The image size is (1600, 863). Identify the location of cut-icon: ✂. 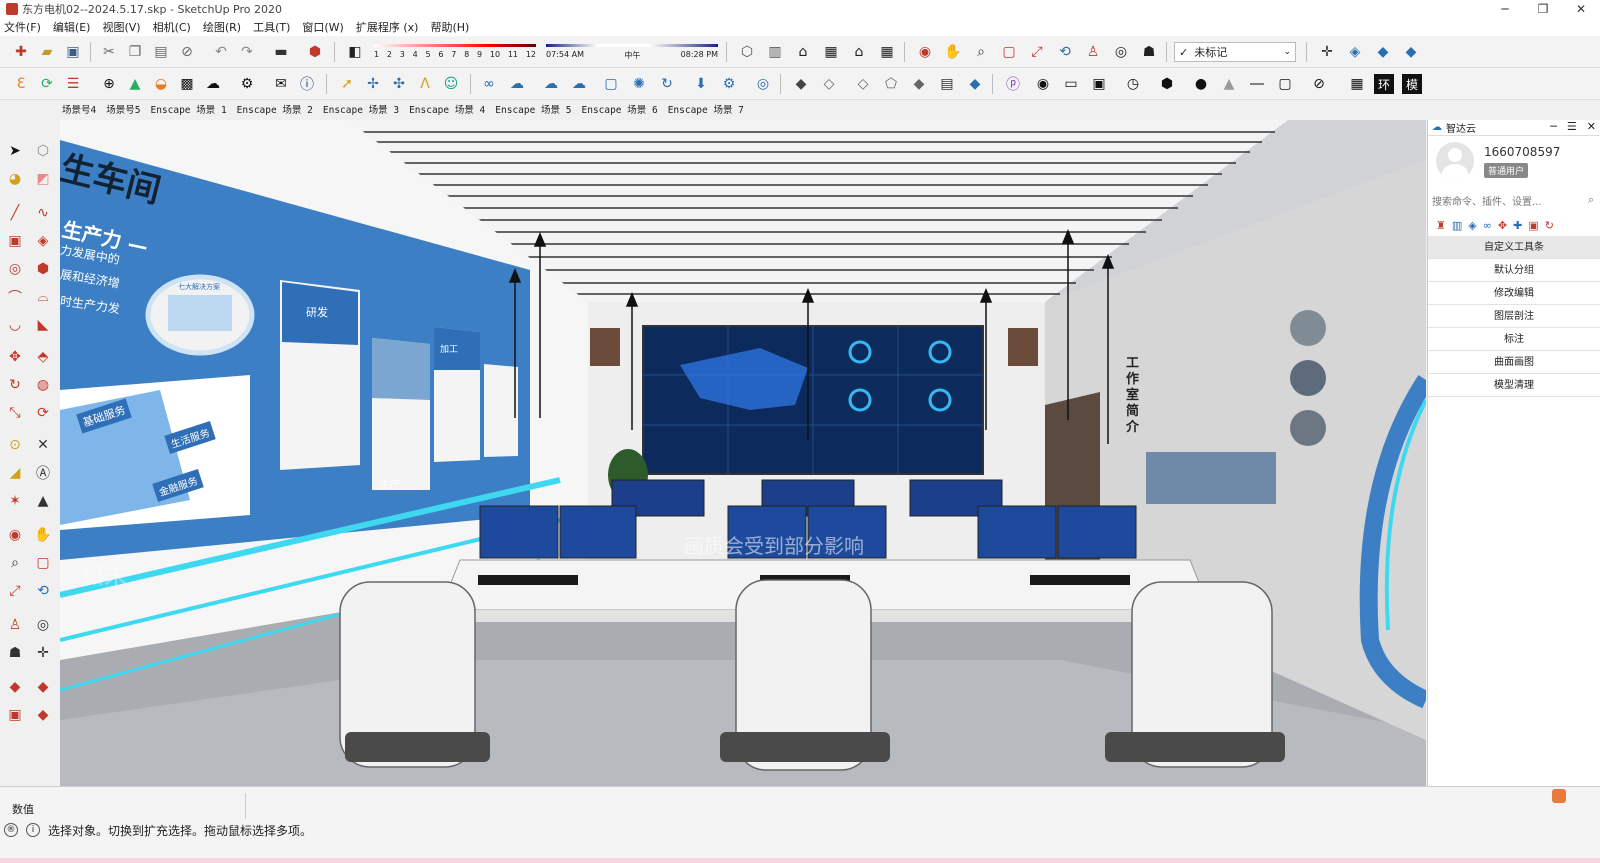
(109, 52).